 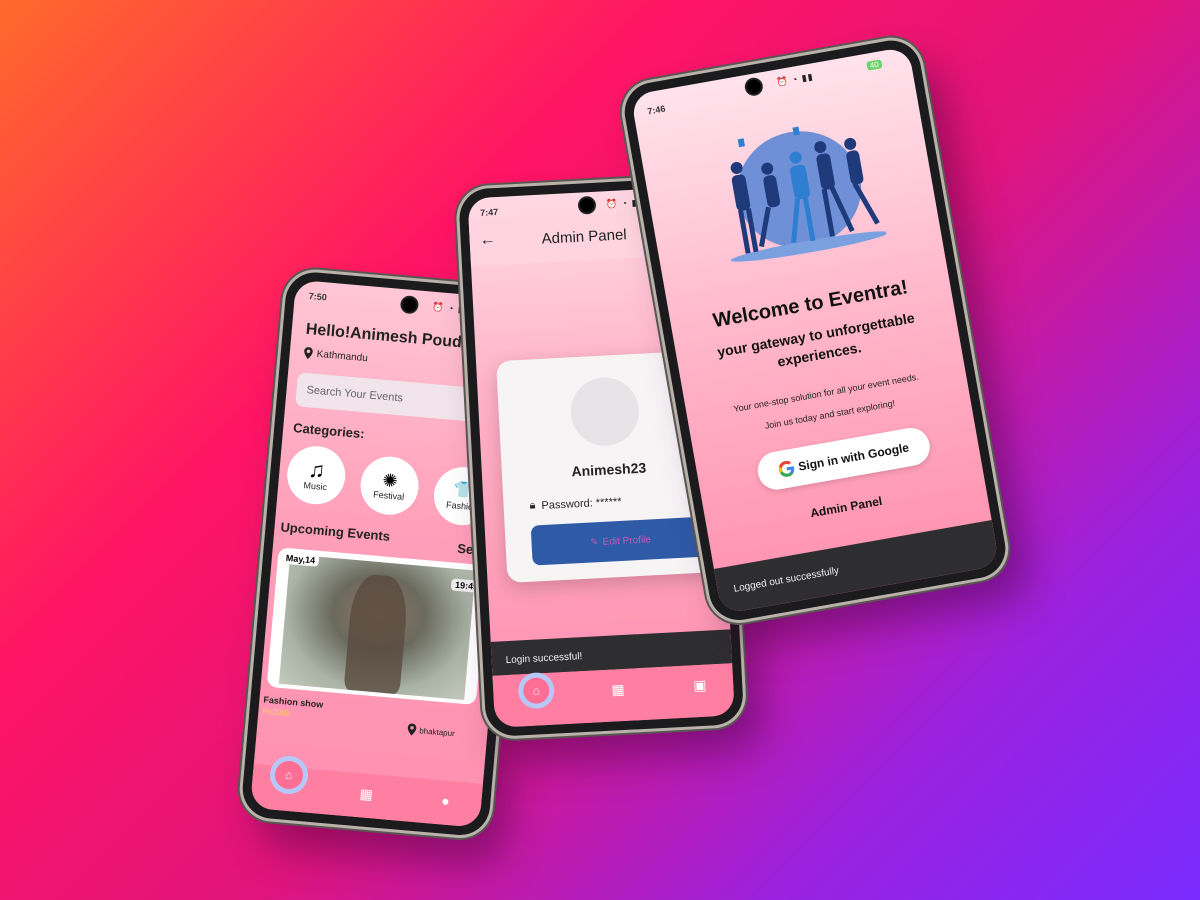 I want to click on edit-profile-label: Edit Profile, so click(x=627, y=540).